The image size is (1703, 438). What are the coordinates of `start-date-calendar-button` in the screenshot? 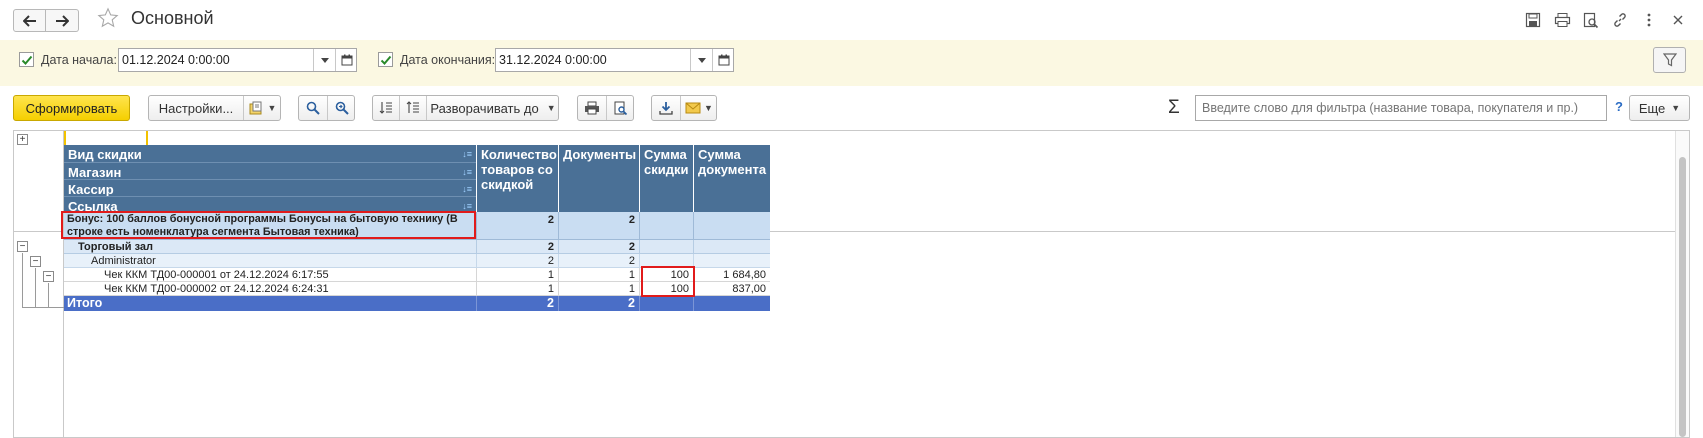 It's located at (346, 60).